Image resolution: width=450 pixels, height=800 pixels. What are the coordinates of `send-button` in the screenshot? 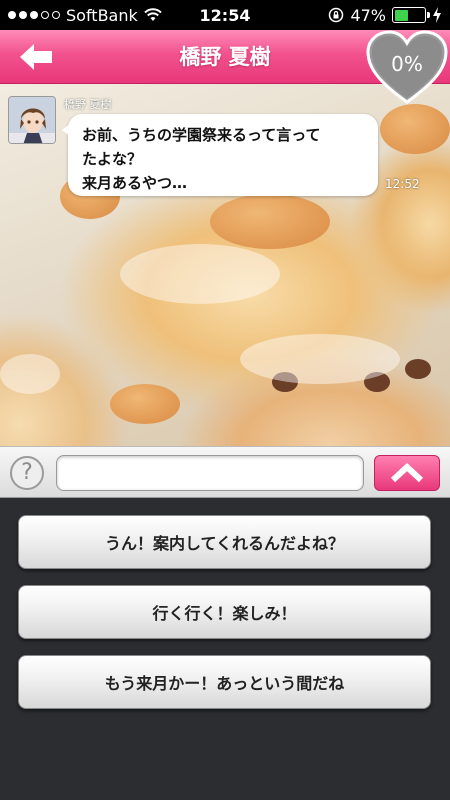 It's located at (407, 473).